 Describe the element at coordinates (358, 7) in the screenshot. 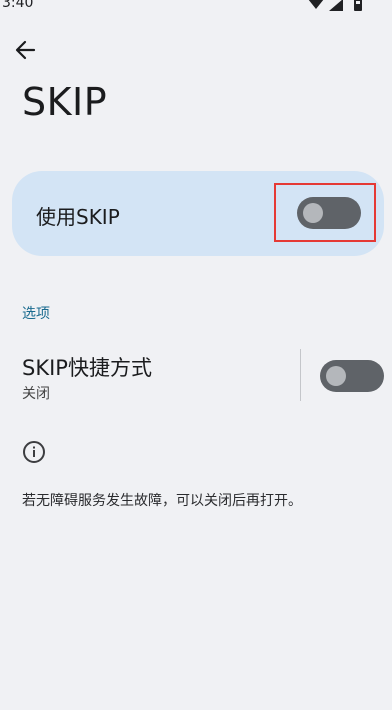

I see `battery-icon` at that location.